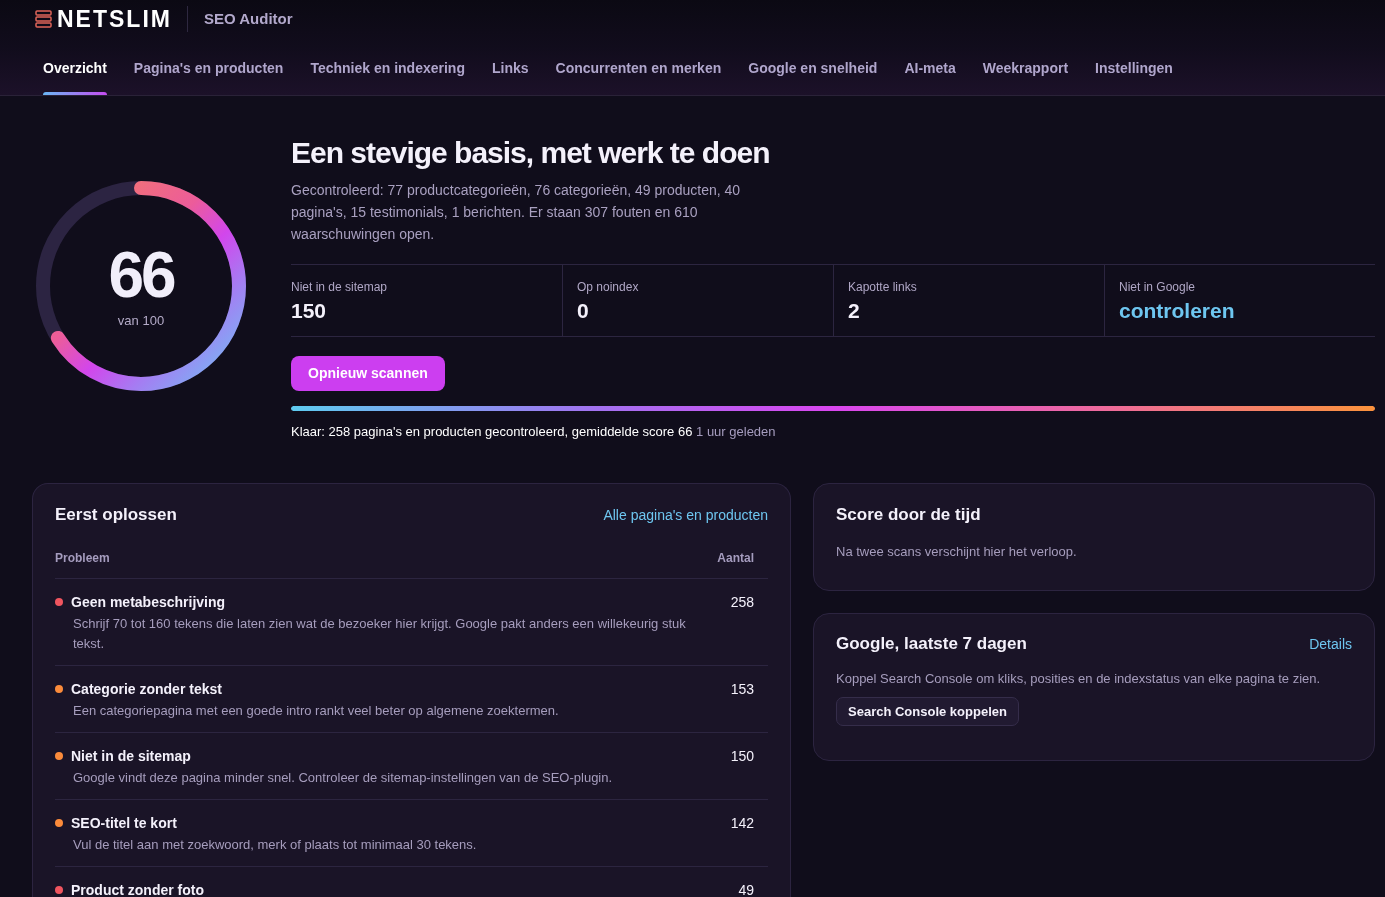 The width and height of the screenshot is (1385, 897). I want to click on issue-count: 153, so click(742, 689).